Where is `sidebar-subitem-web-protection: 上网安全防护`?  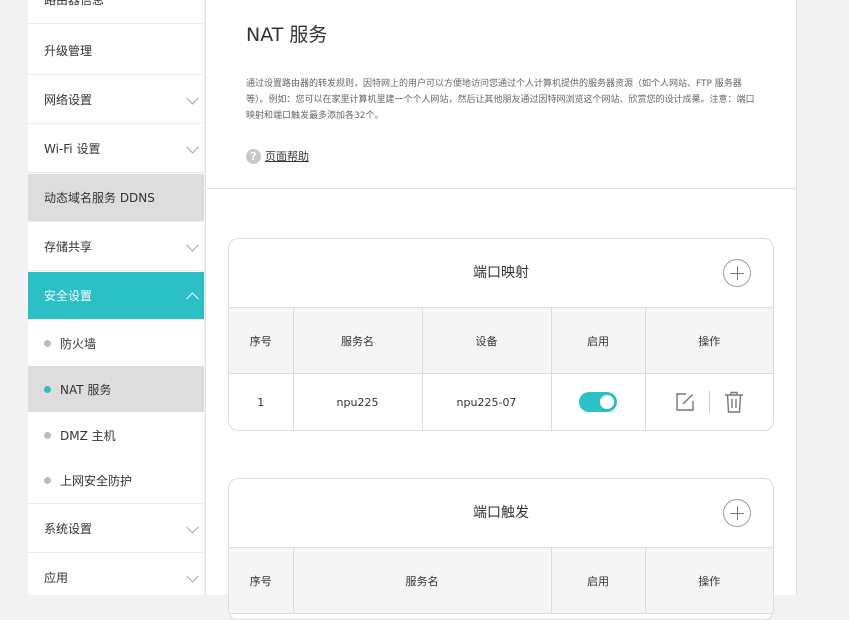 sidebar-subitem-web-protection: 上网安全防护 is located at coordinates (116, 481).